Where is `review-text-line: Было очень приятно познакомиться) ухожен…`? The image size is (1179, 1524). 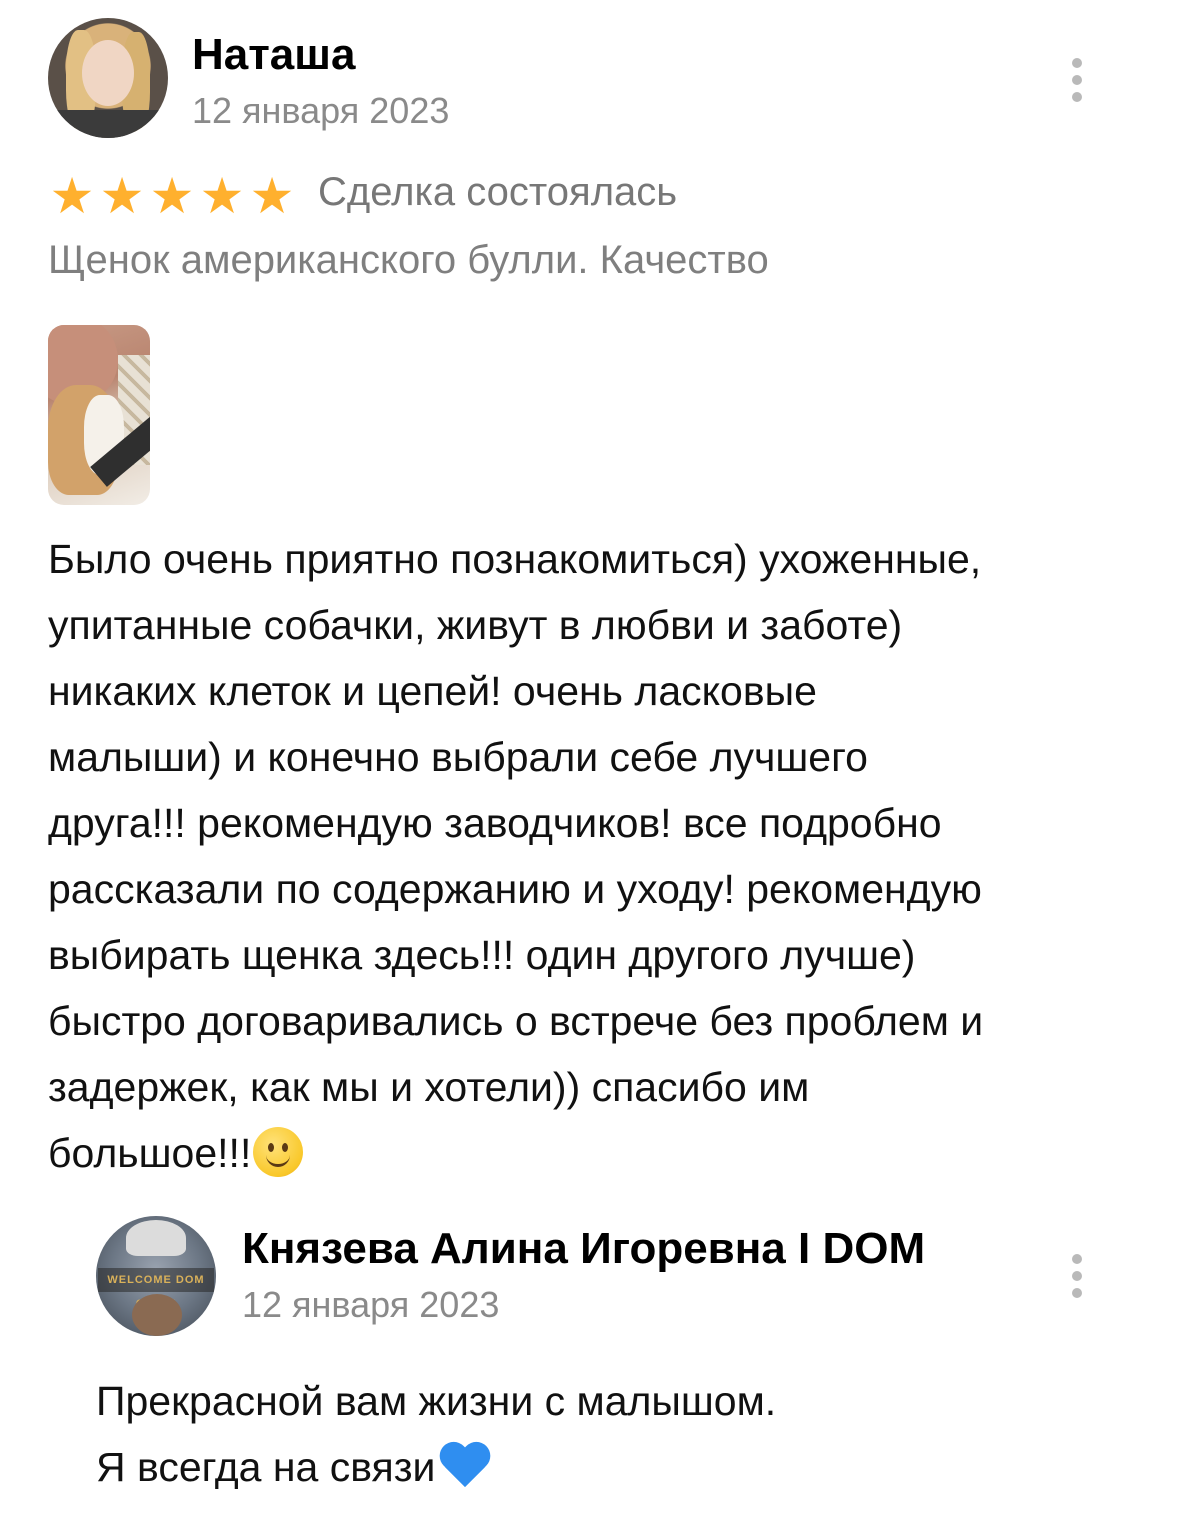
review-text-line: Было очень приятно познакомиться) ухожен… is located at coordinates (515, 559).